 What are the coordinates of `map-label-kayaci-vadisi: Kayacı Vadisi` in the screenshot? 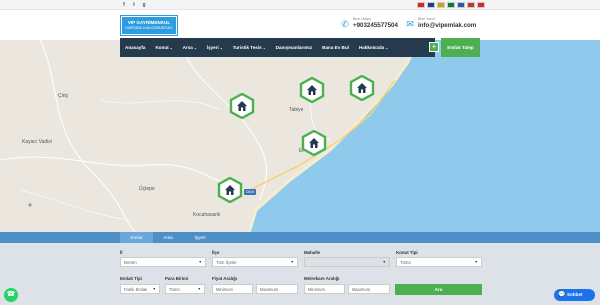 It's located at (37, 142).